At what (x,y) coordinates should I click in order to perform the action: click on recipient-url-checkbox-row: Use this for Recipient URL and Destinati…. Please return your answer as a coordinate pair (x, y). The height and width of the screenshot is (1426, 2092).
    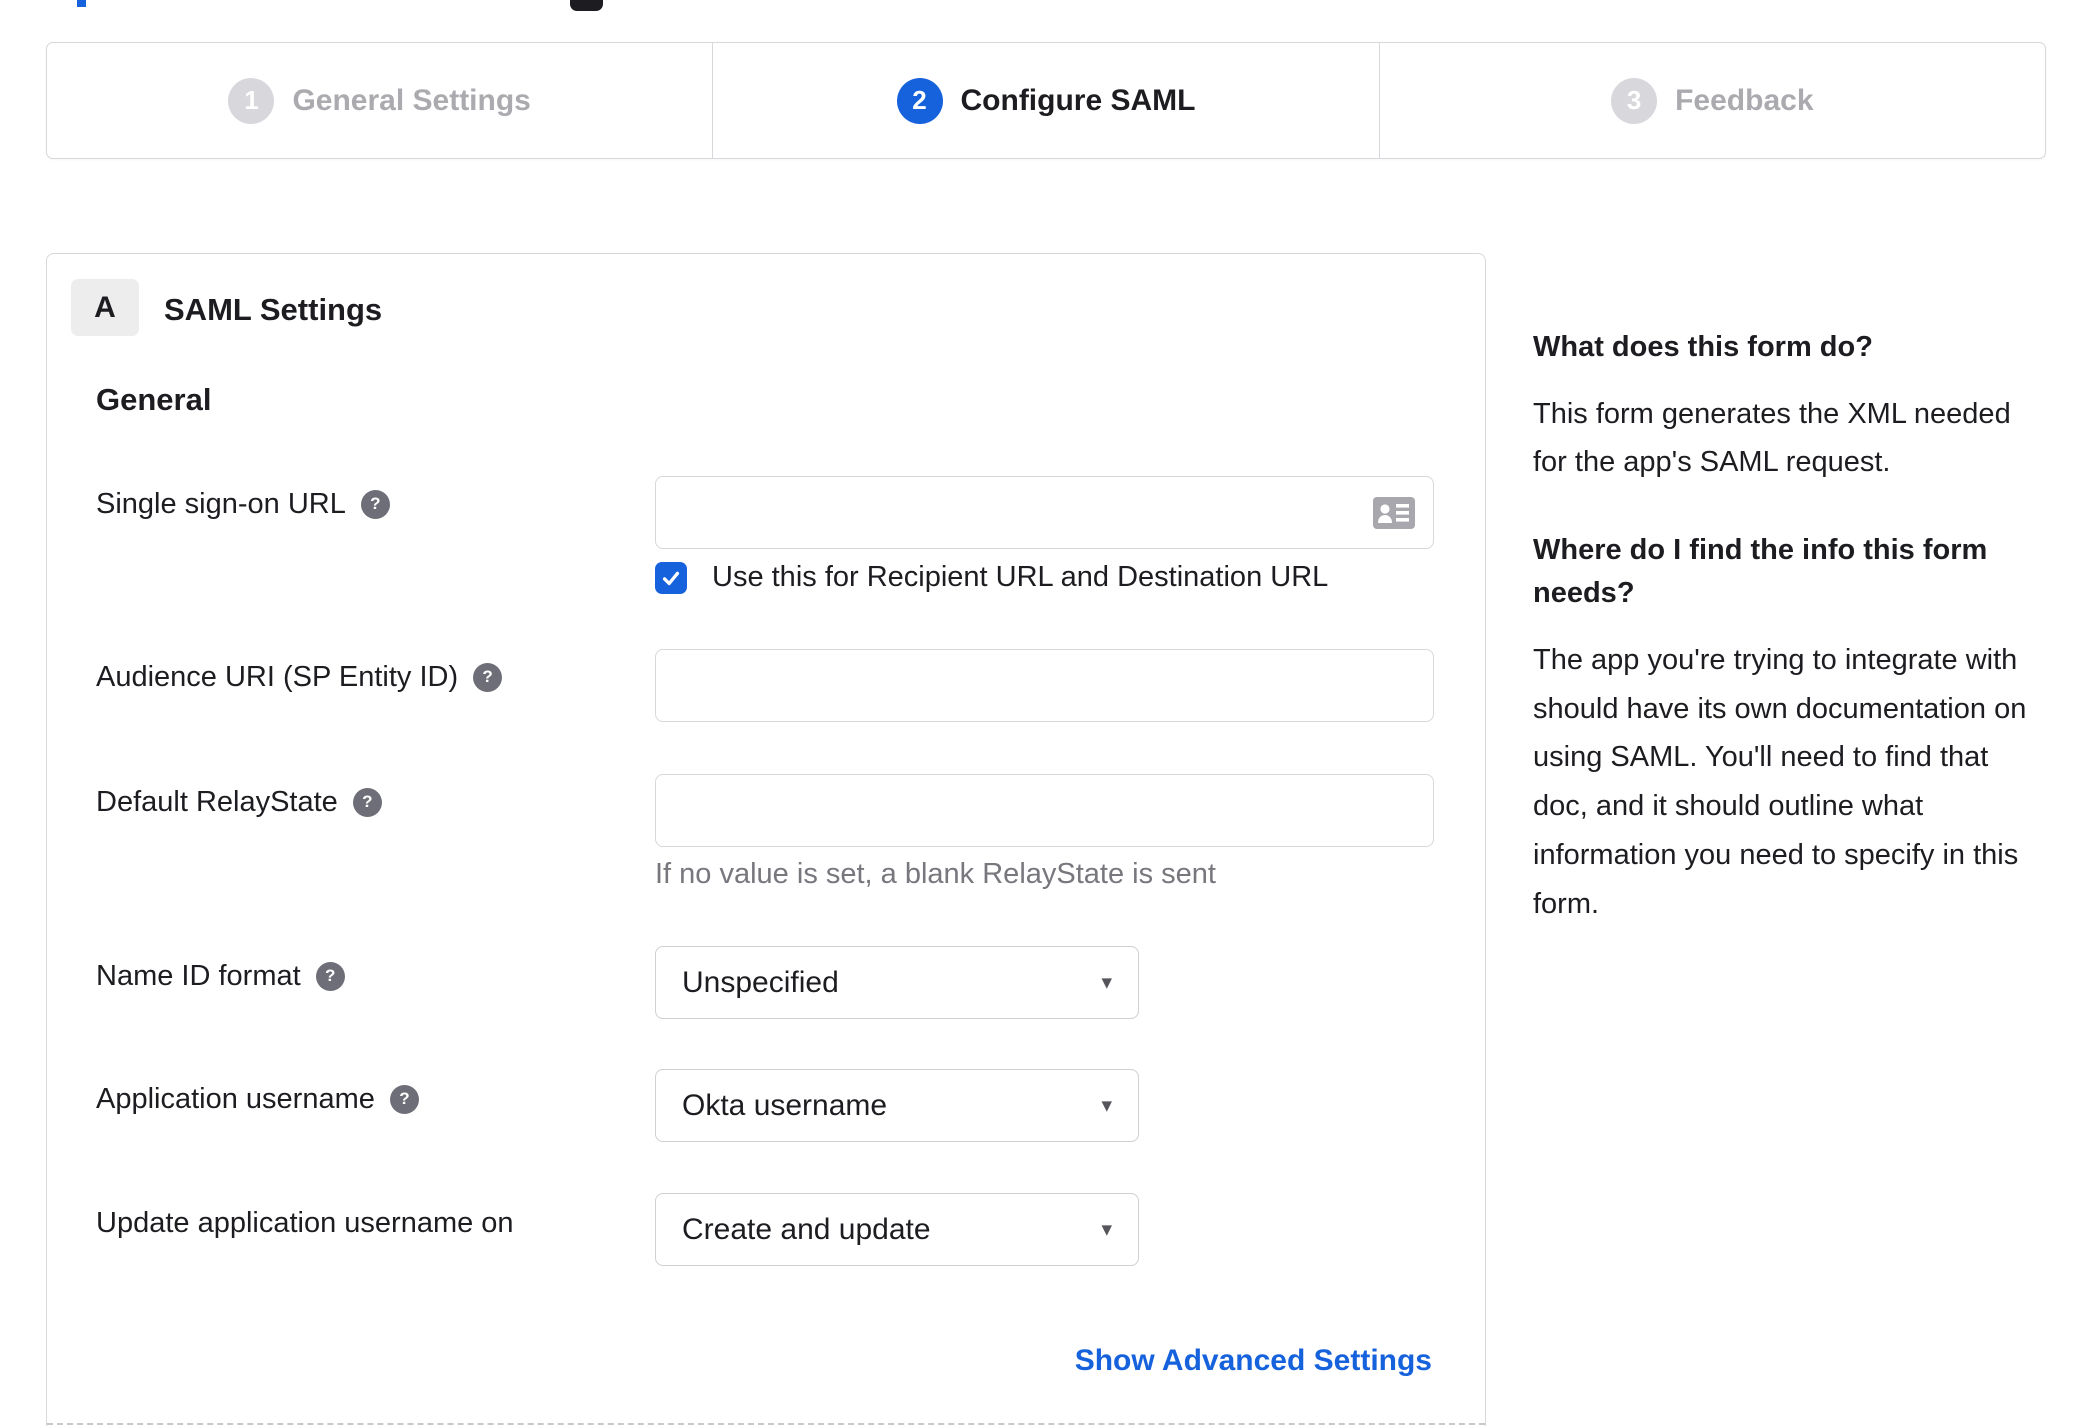
    Looking at the image, I should click on (991, 577).